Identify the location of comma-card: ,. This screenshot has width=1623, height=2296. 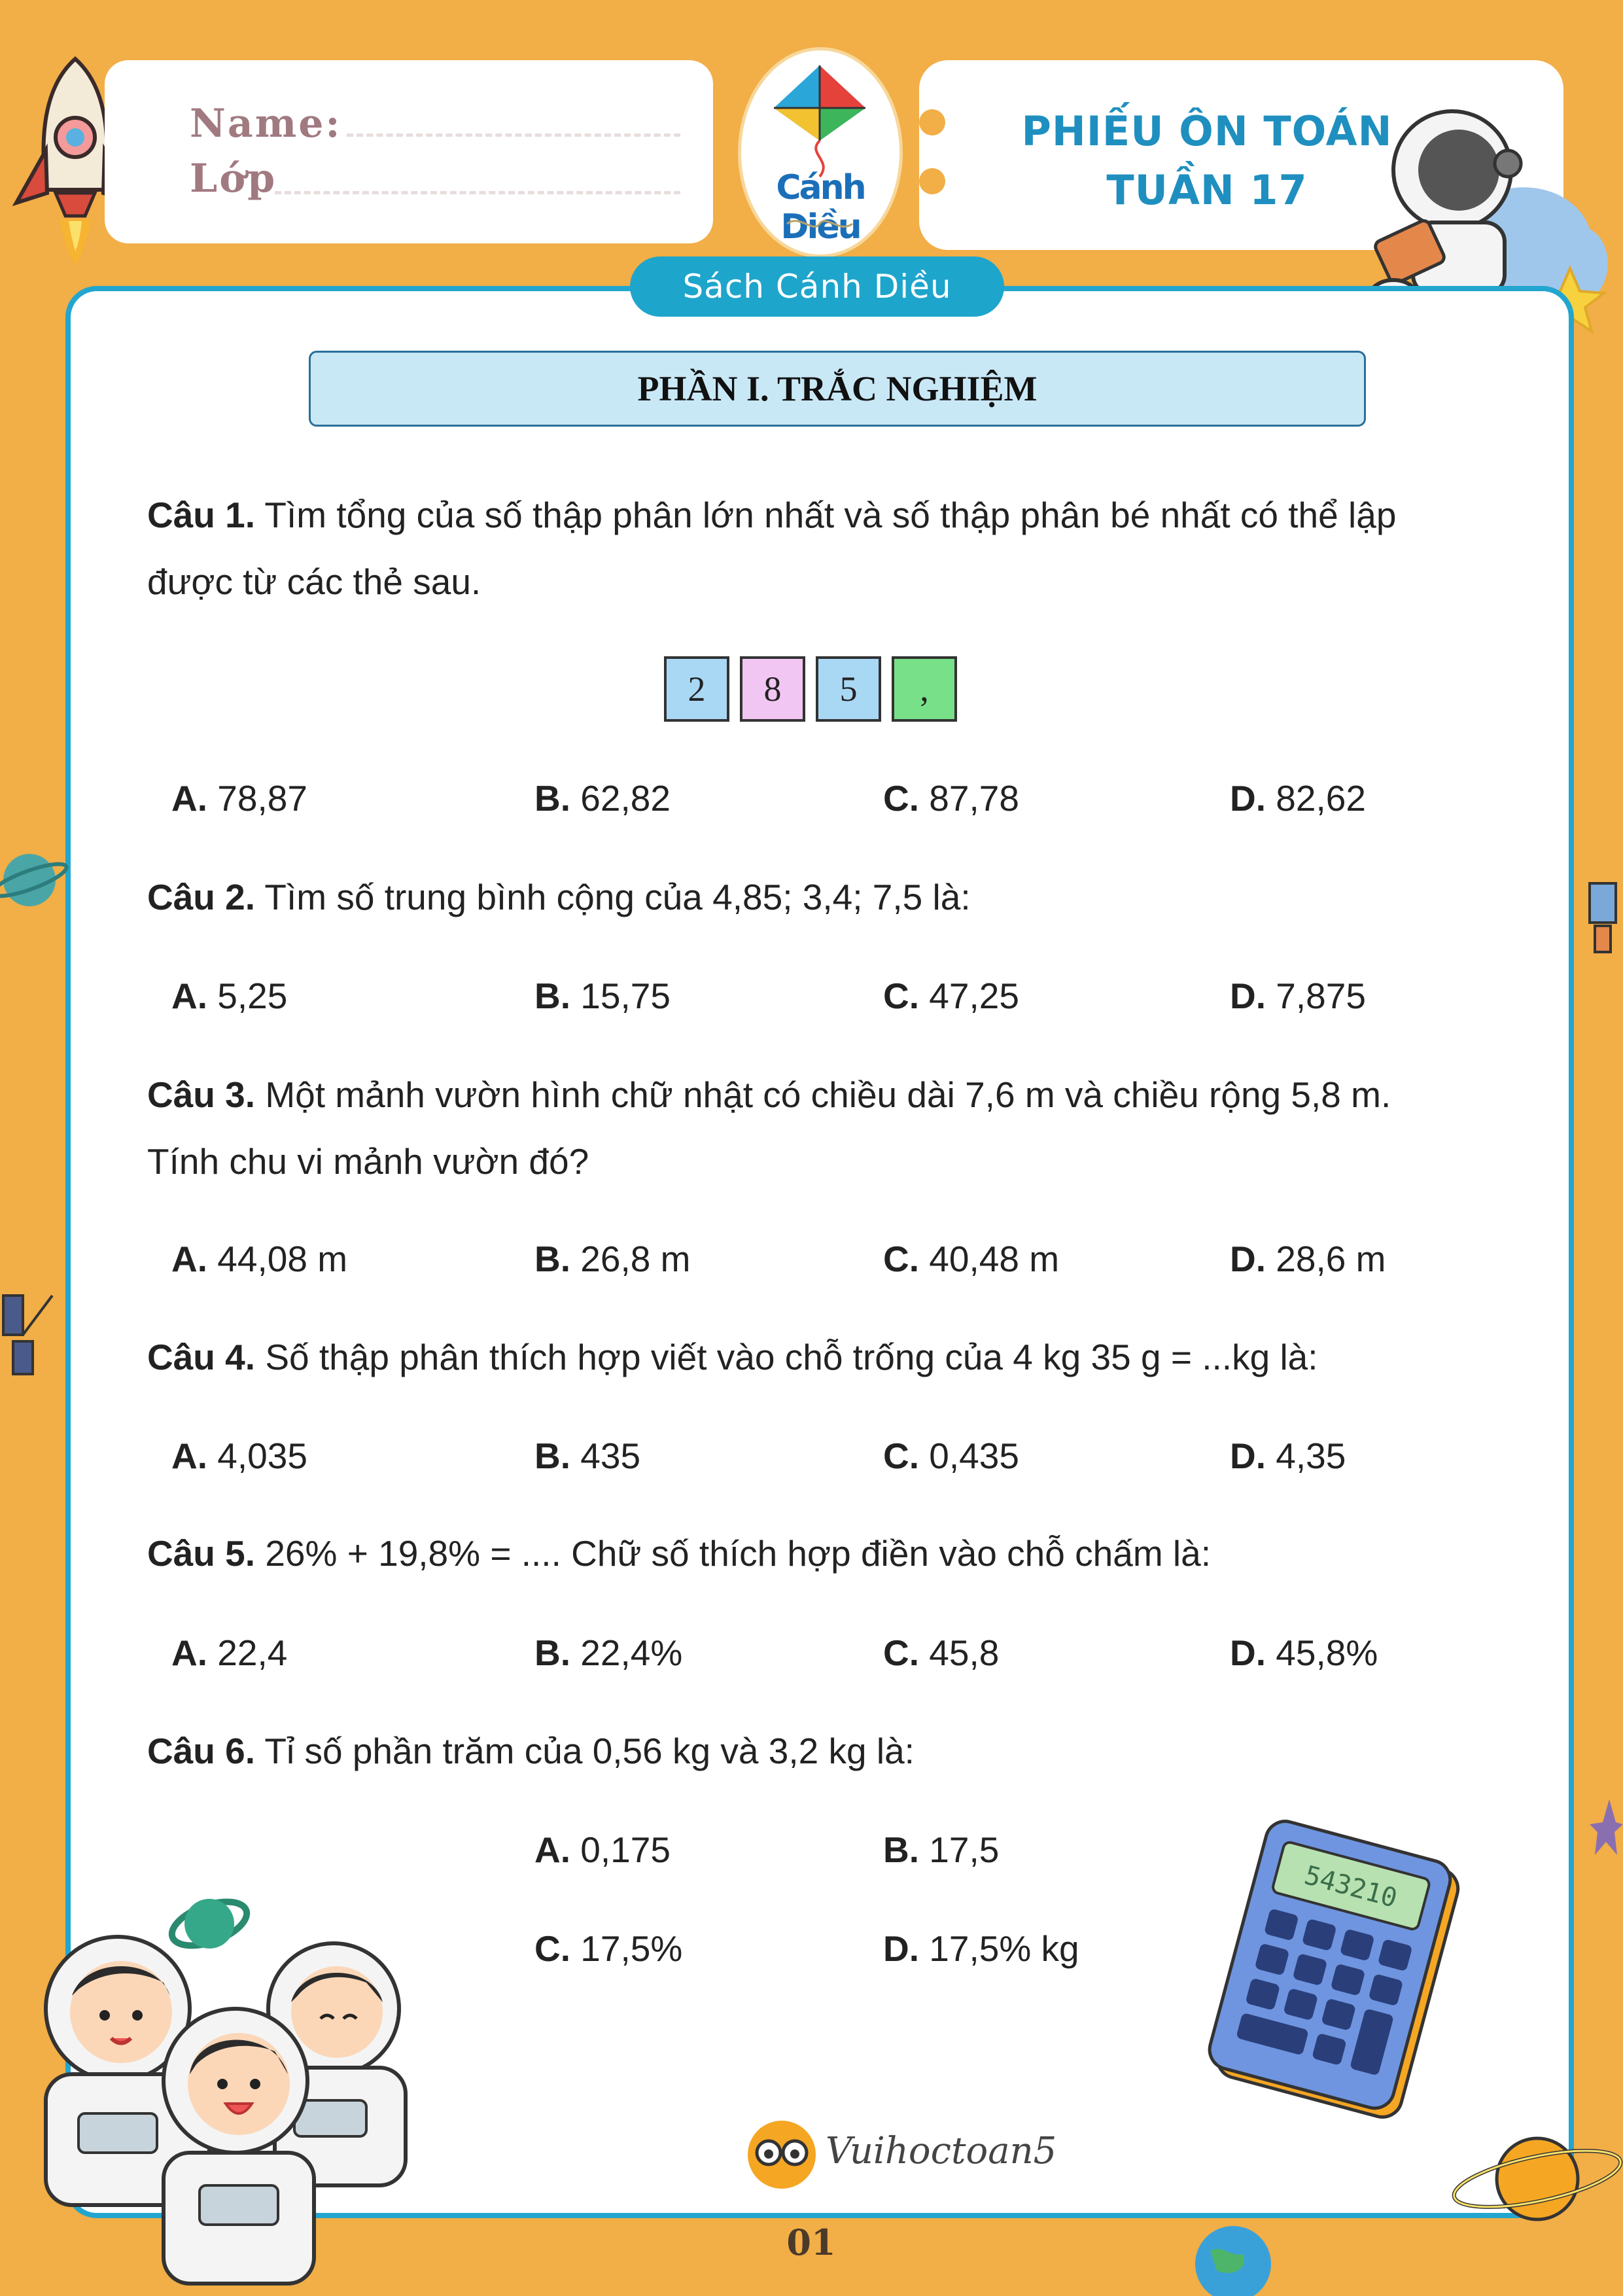
(924, 689).